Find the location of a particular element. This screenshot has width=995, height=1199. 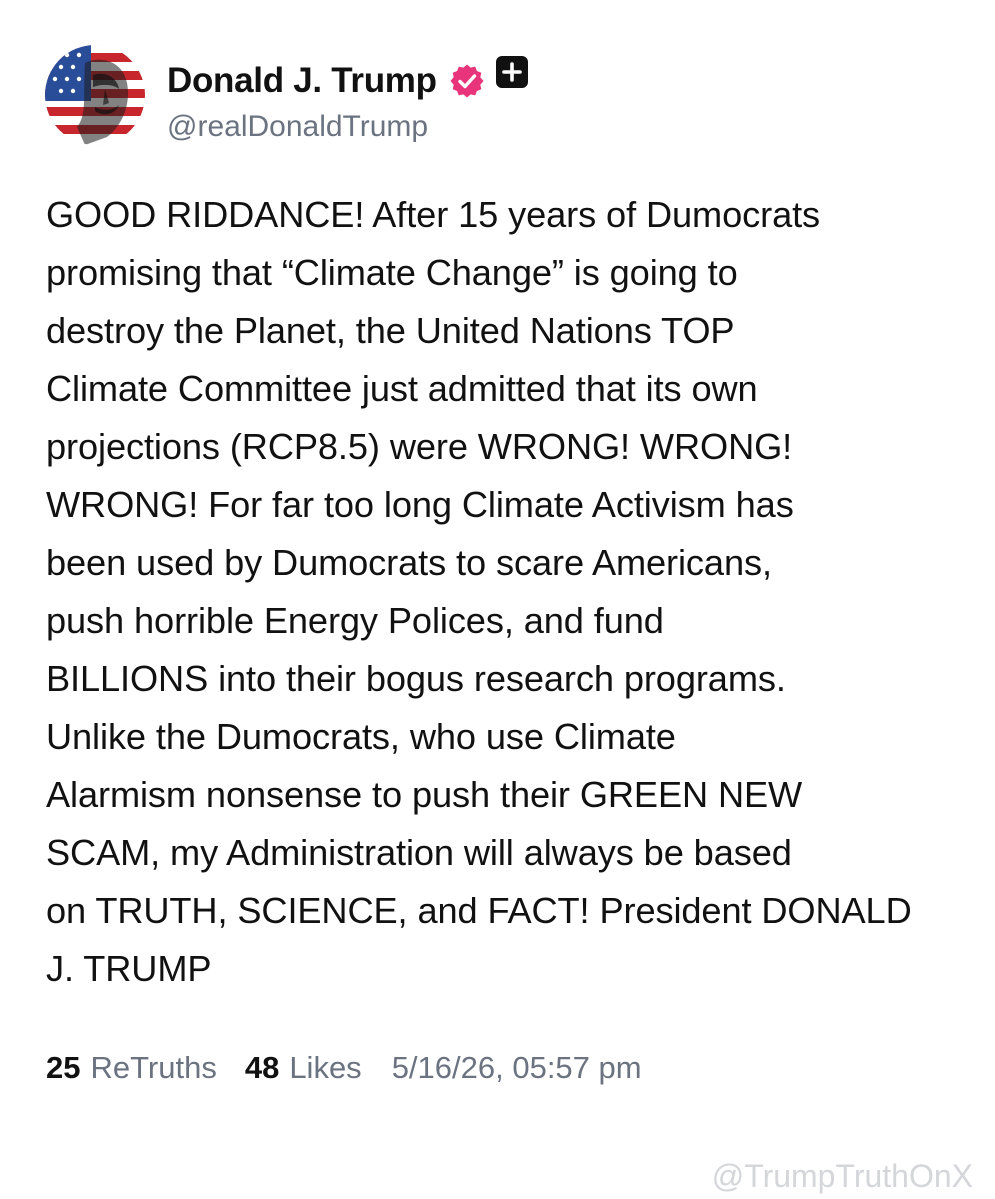

avatar is located at coordinates (95, 95).